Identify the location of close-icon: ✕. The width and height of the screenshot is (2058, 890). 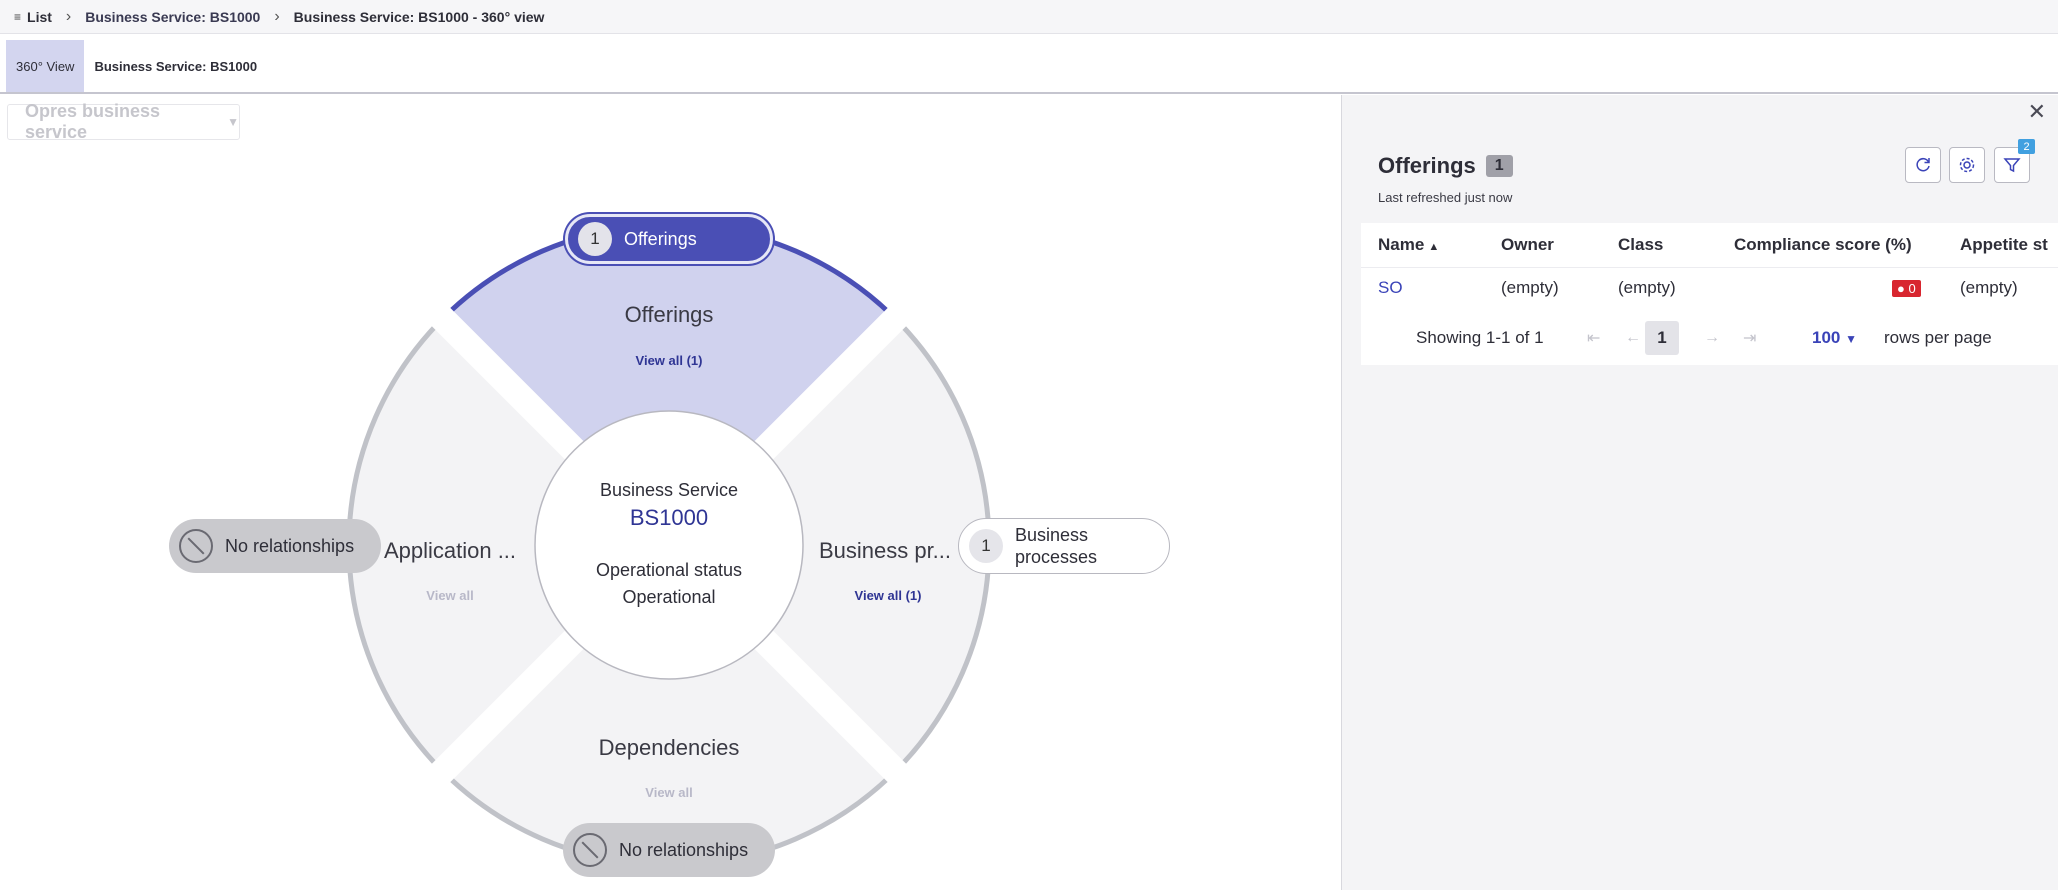
(2037, 112).